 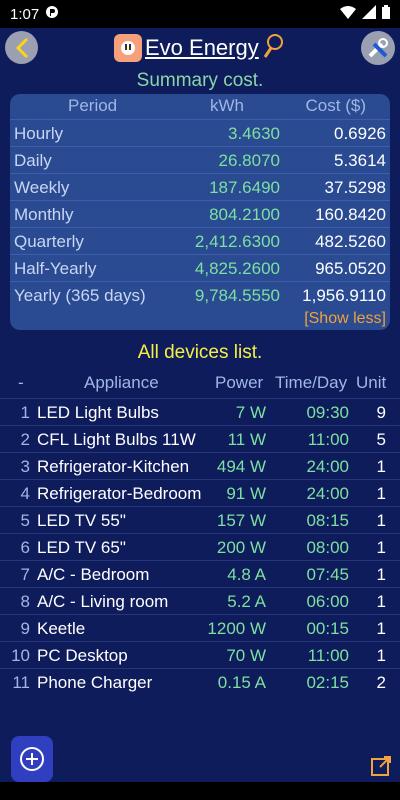 What do you see at coordinates (327, 574) in the screenshot?
I see `device-time: 07:45` at bounding box center [327, 574].